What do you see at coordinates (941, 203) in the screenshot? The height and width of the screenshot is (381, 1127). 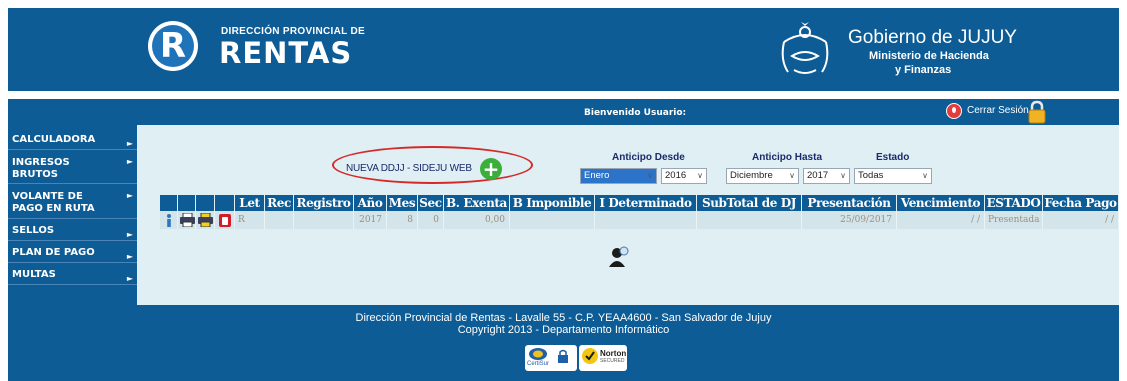 I see `col-header-vencimiento: Vencimiento` at bounding box center [941, 203].